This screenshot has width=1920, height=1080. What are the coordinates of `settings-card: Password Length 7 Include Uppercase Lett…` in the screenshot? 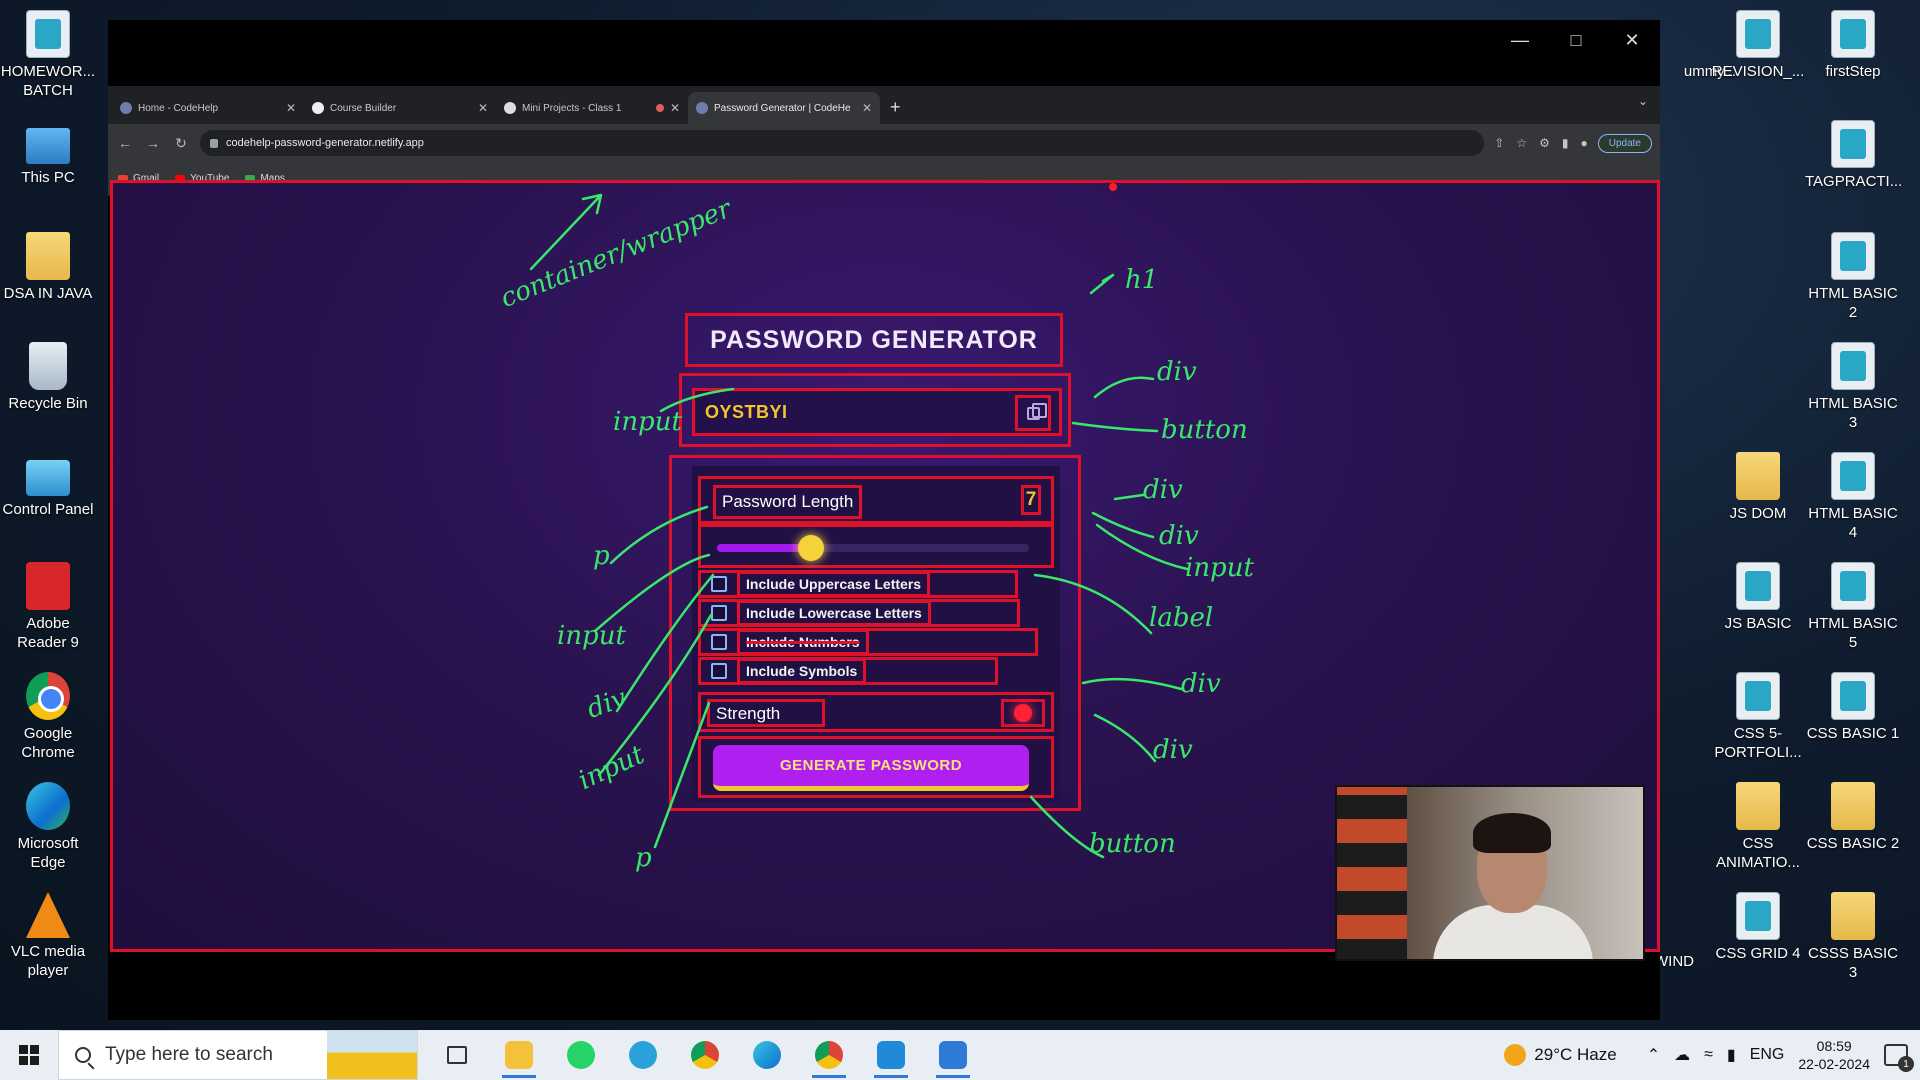 It's located at (876, 634).